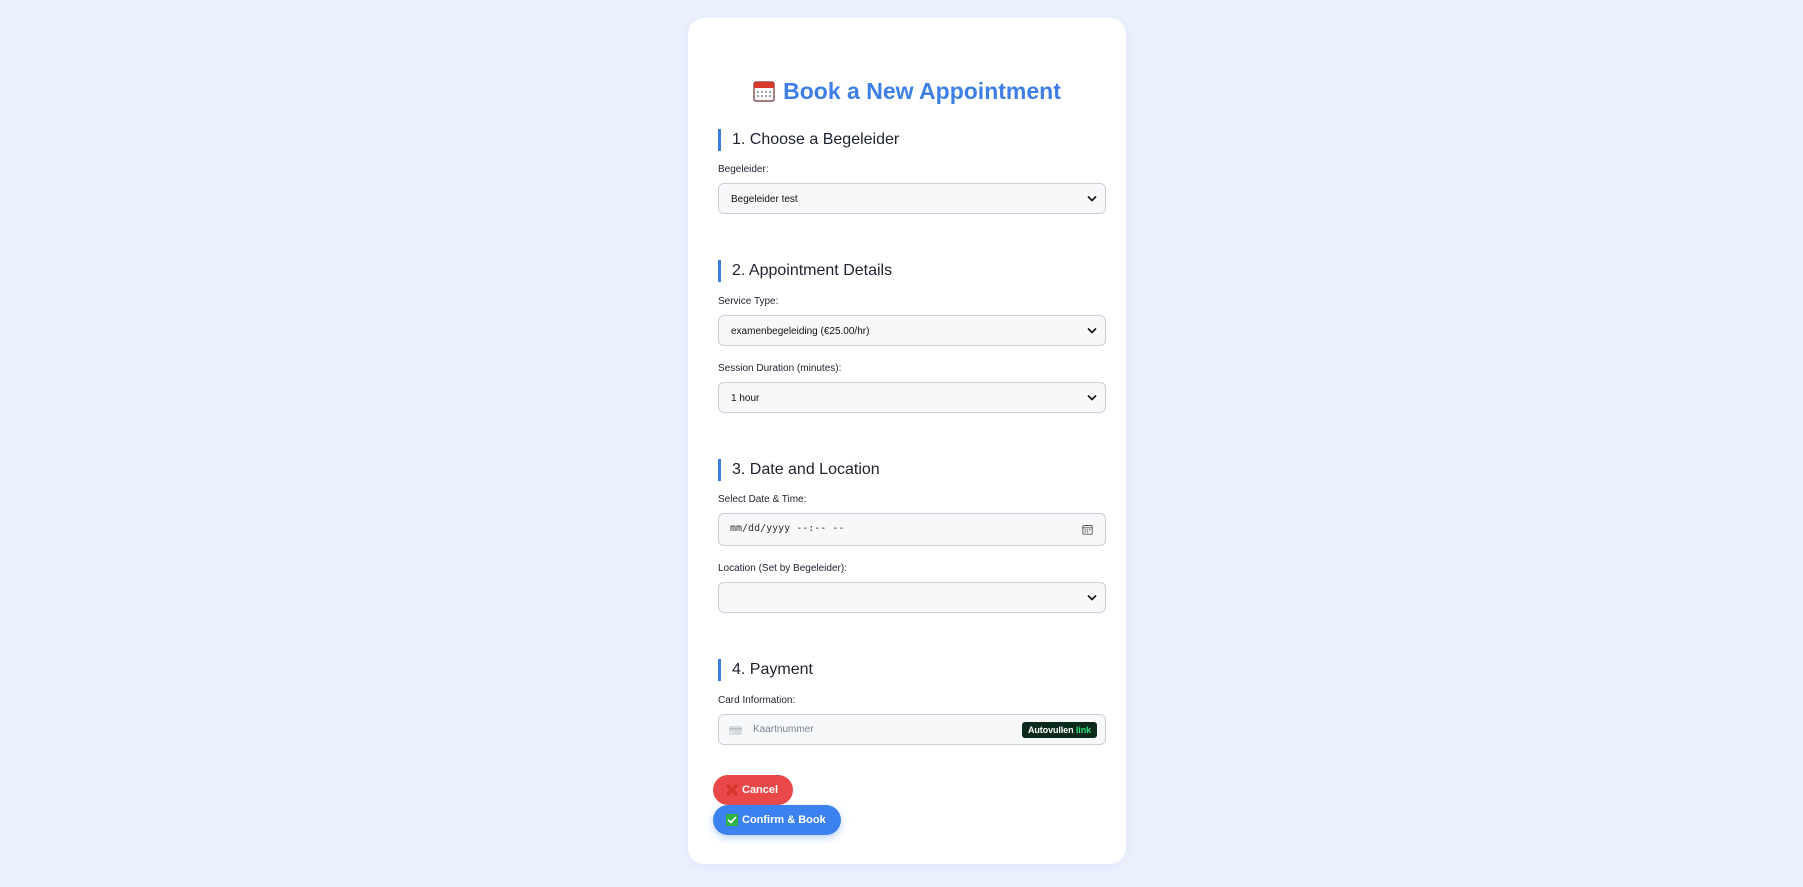  I want to click on service-type-select: examenbegeleiding (€25.00/hr), so click(912, 330).